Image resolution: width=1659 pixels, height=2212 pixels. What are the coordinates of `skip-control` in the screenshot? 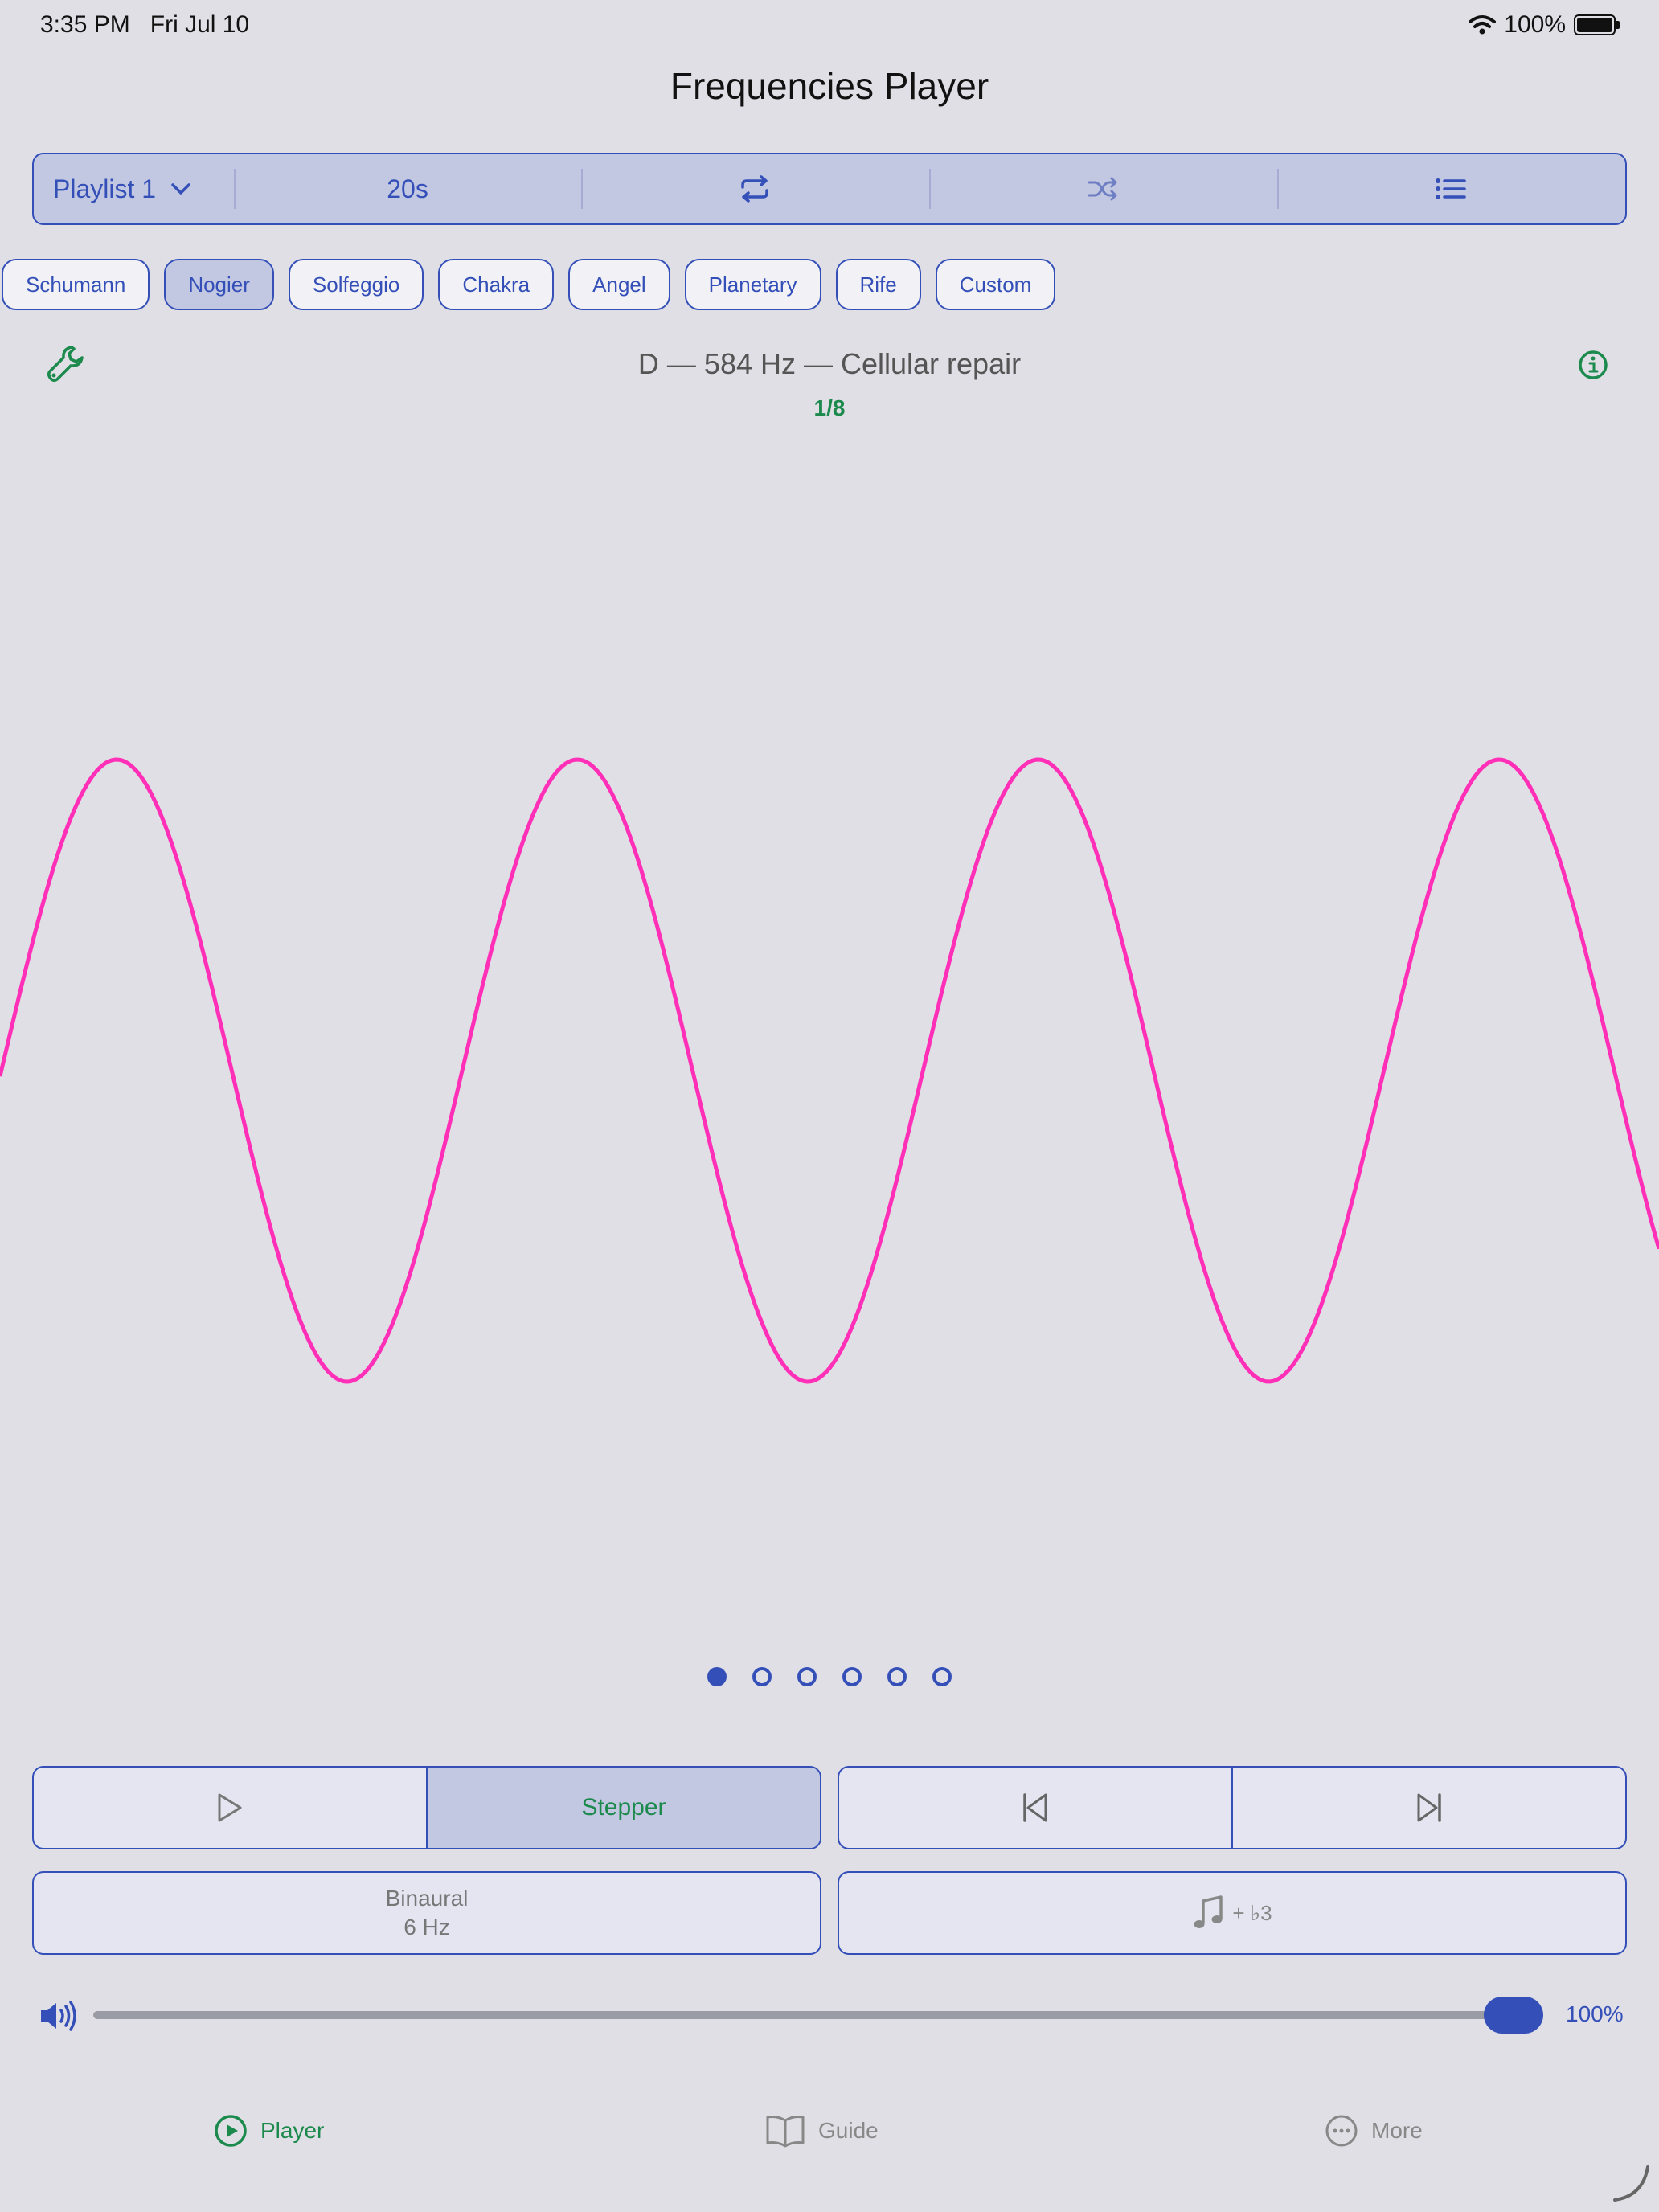 It's located at (1232, 1807).